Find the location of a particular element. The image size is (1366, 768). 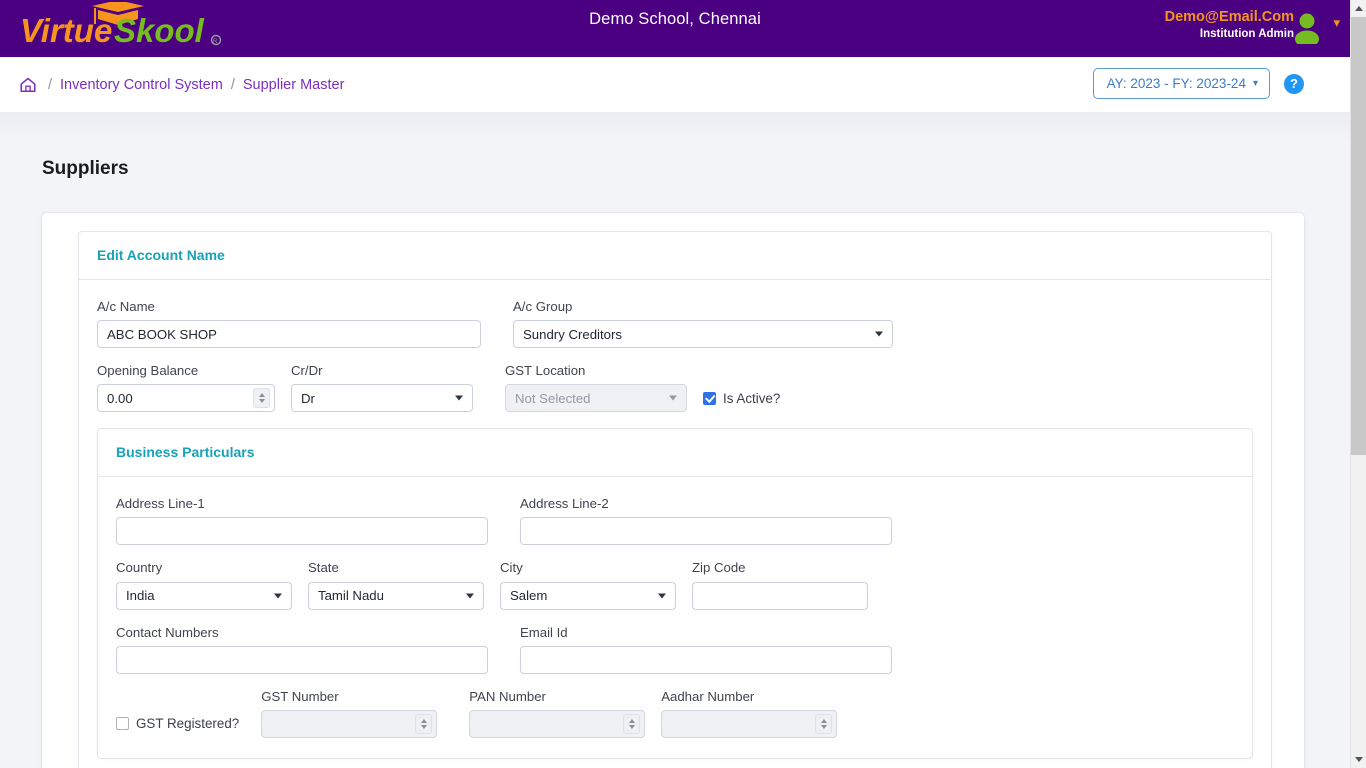

field-pan-number: PAN Number is located at coordinates (557, 713).